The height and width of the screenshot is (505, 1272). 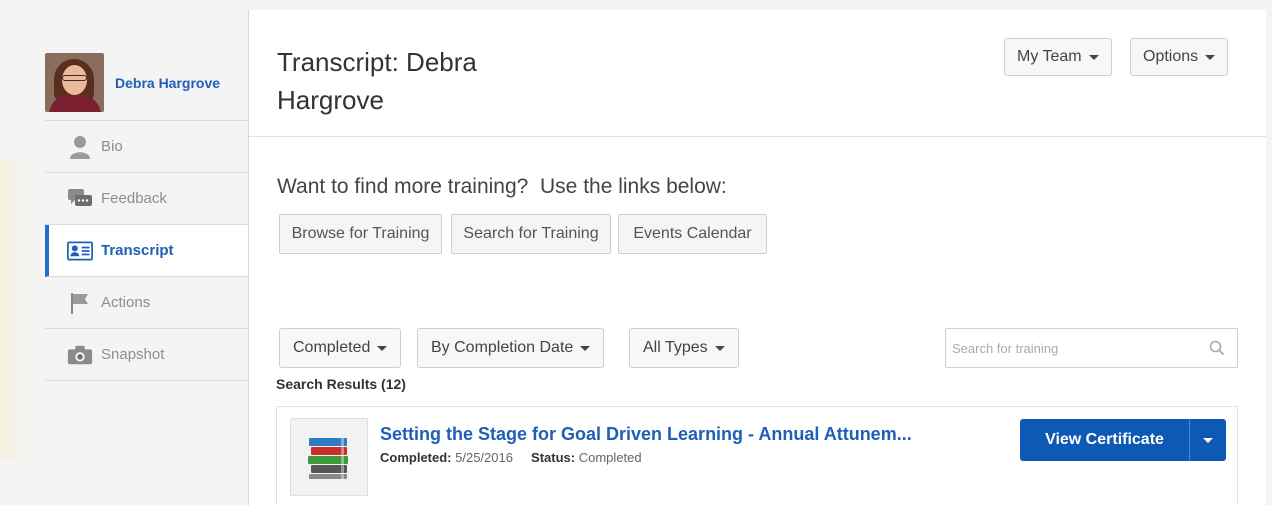 I want to click on profile-header: Debra Hargrove, so click(x=146, y=83).